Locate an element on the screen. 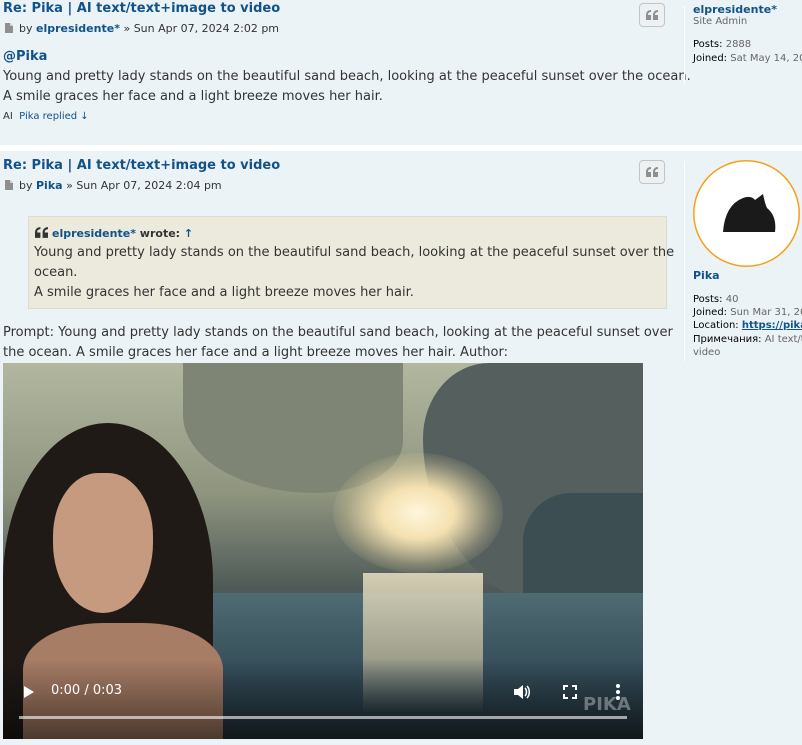 This screenshot has width=802, height=745. play-icon is located at coordinates (29, 692).